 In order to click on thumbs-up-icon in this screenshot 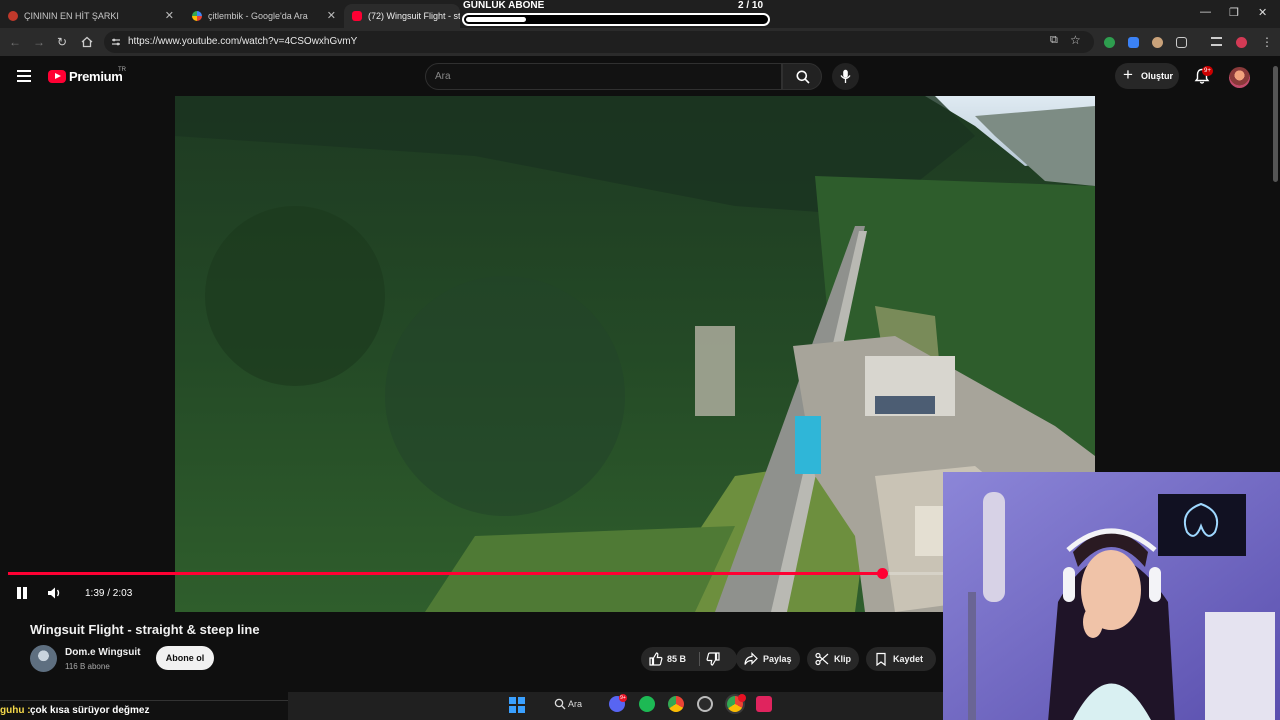, I will do `click(656, 659)`.